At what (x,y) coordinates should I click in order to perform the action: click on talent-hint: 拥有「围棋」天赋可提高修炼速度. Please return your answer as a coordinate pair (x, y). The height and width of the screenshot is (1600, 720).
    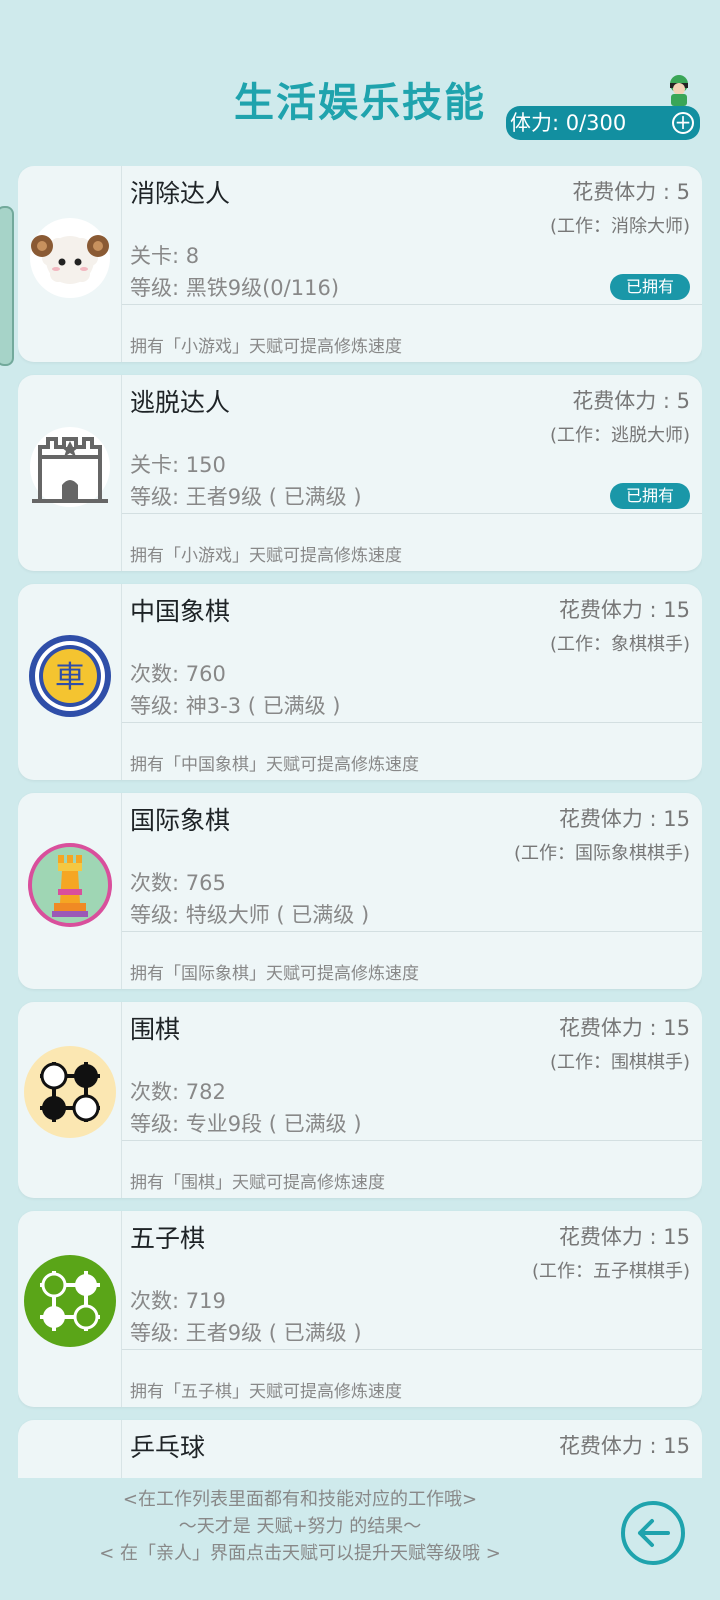
    Looking at the image, I should click on (257, 1183).